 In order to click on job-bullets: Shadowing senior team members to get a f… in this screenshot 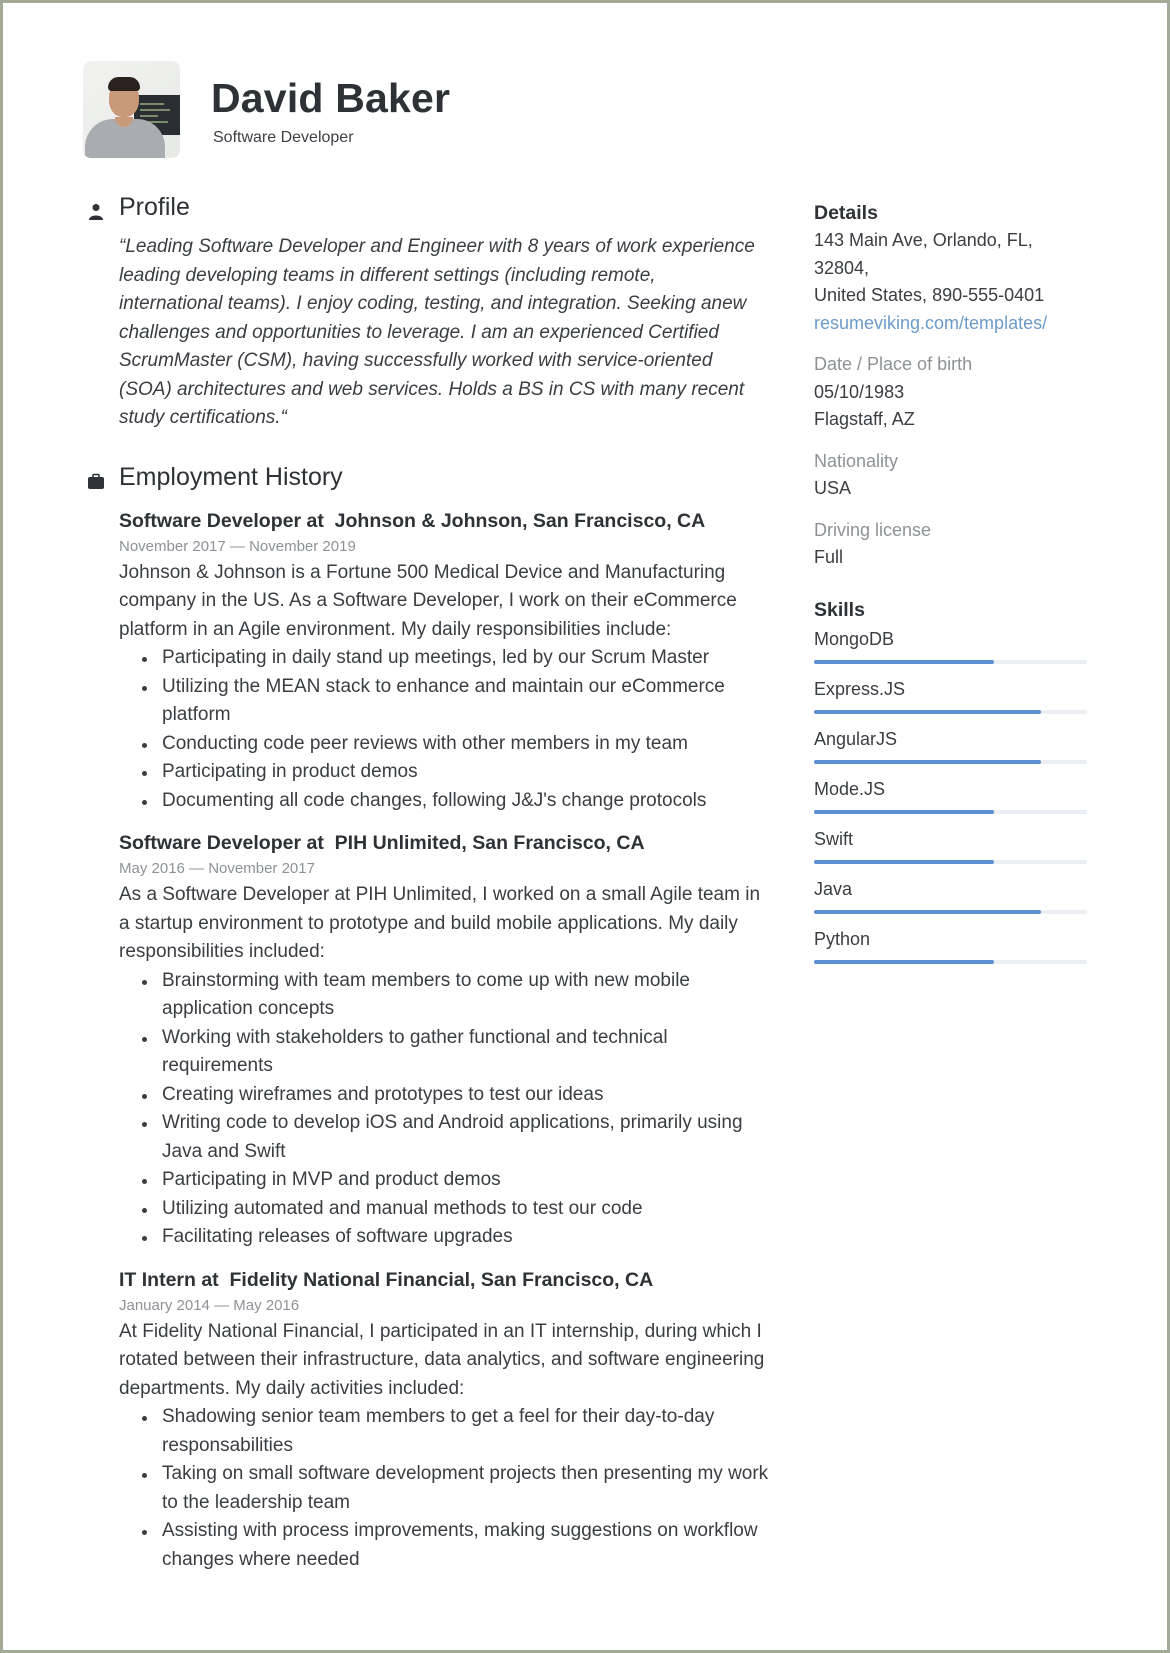, I will do `click(444, 1488)`.